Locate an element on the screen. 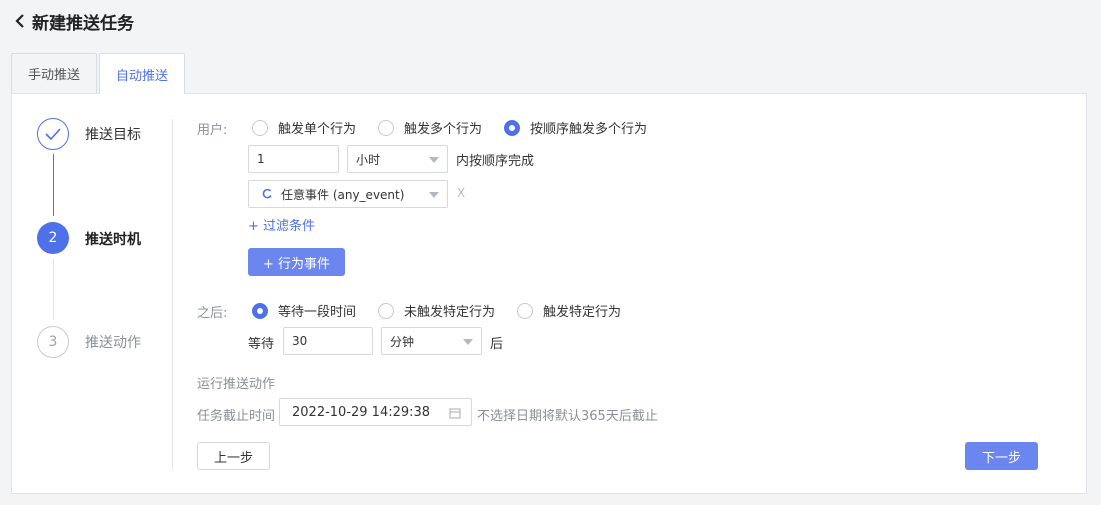  step-2-number: 2 is located at coordinates (53, 238).